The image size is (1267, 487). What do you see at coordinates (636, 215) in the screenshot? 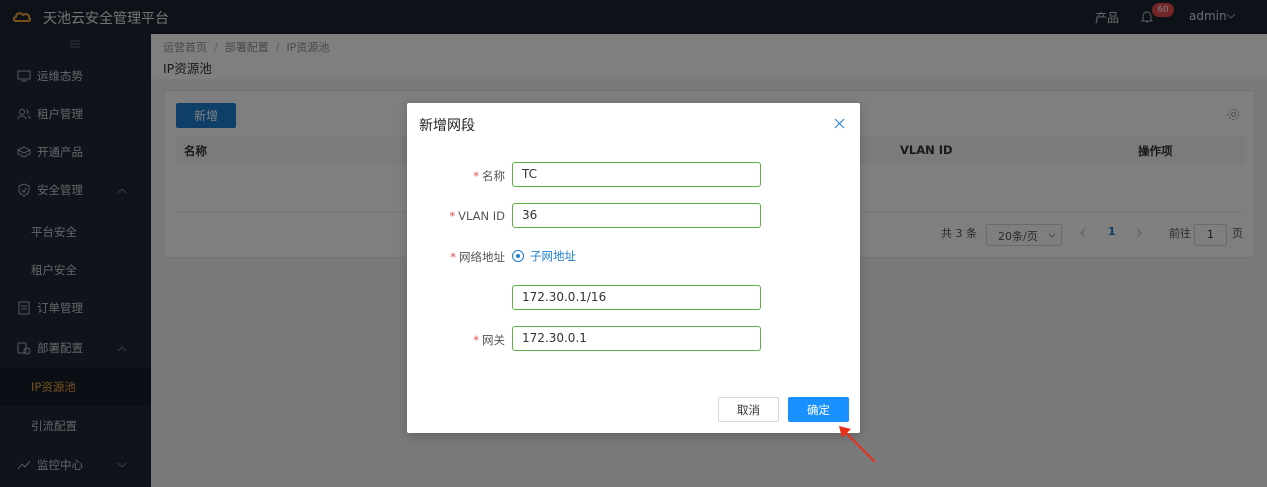
I see `vlan-field: 36` at bounding box center [636, 215].